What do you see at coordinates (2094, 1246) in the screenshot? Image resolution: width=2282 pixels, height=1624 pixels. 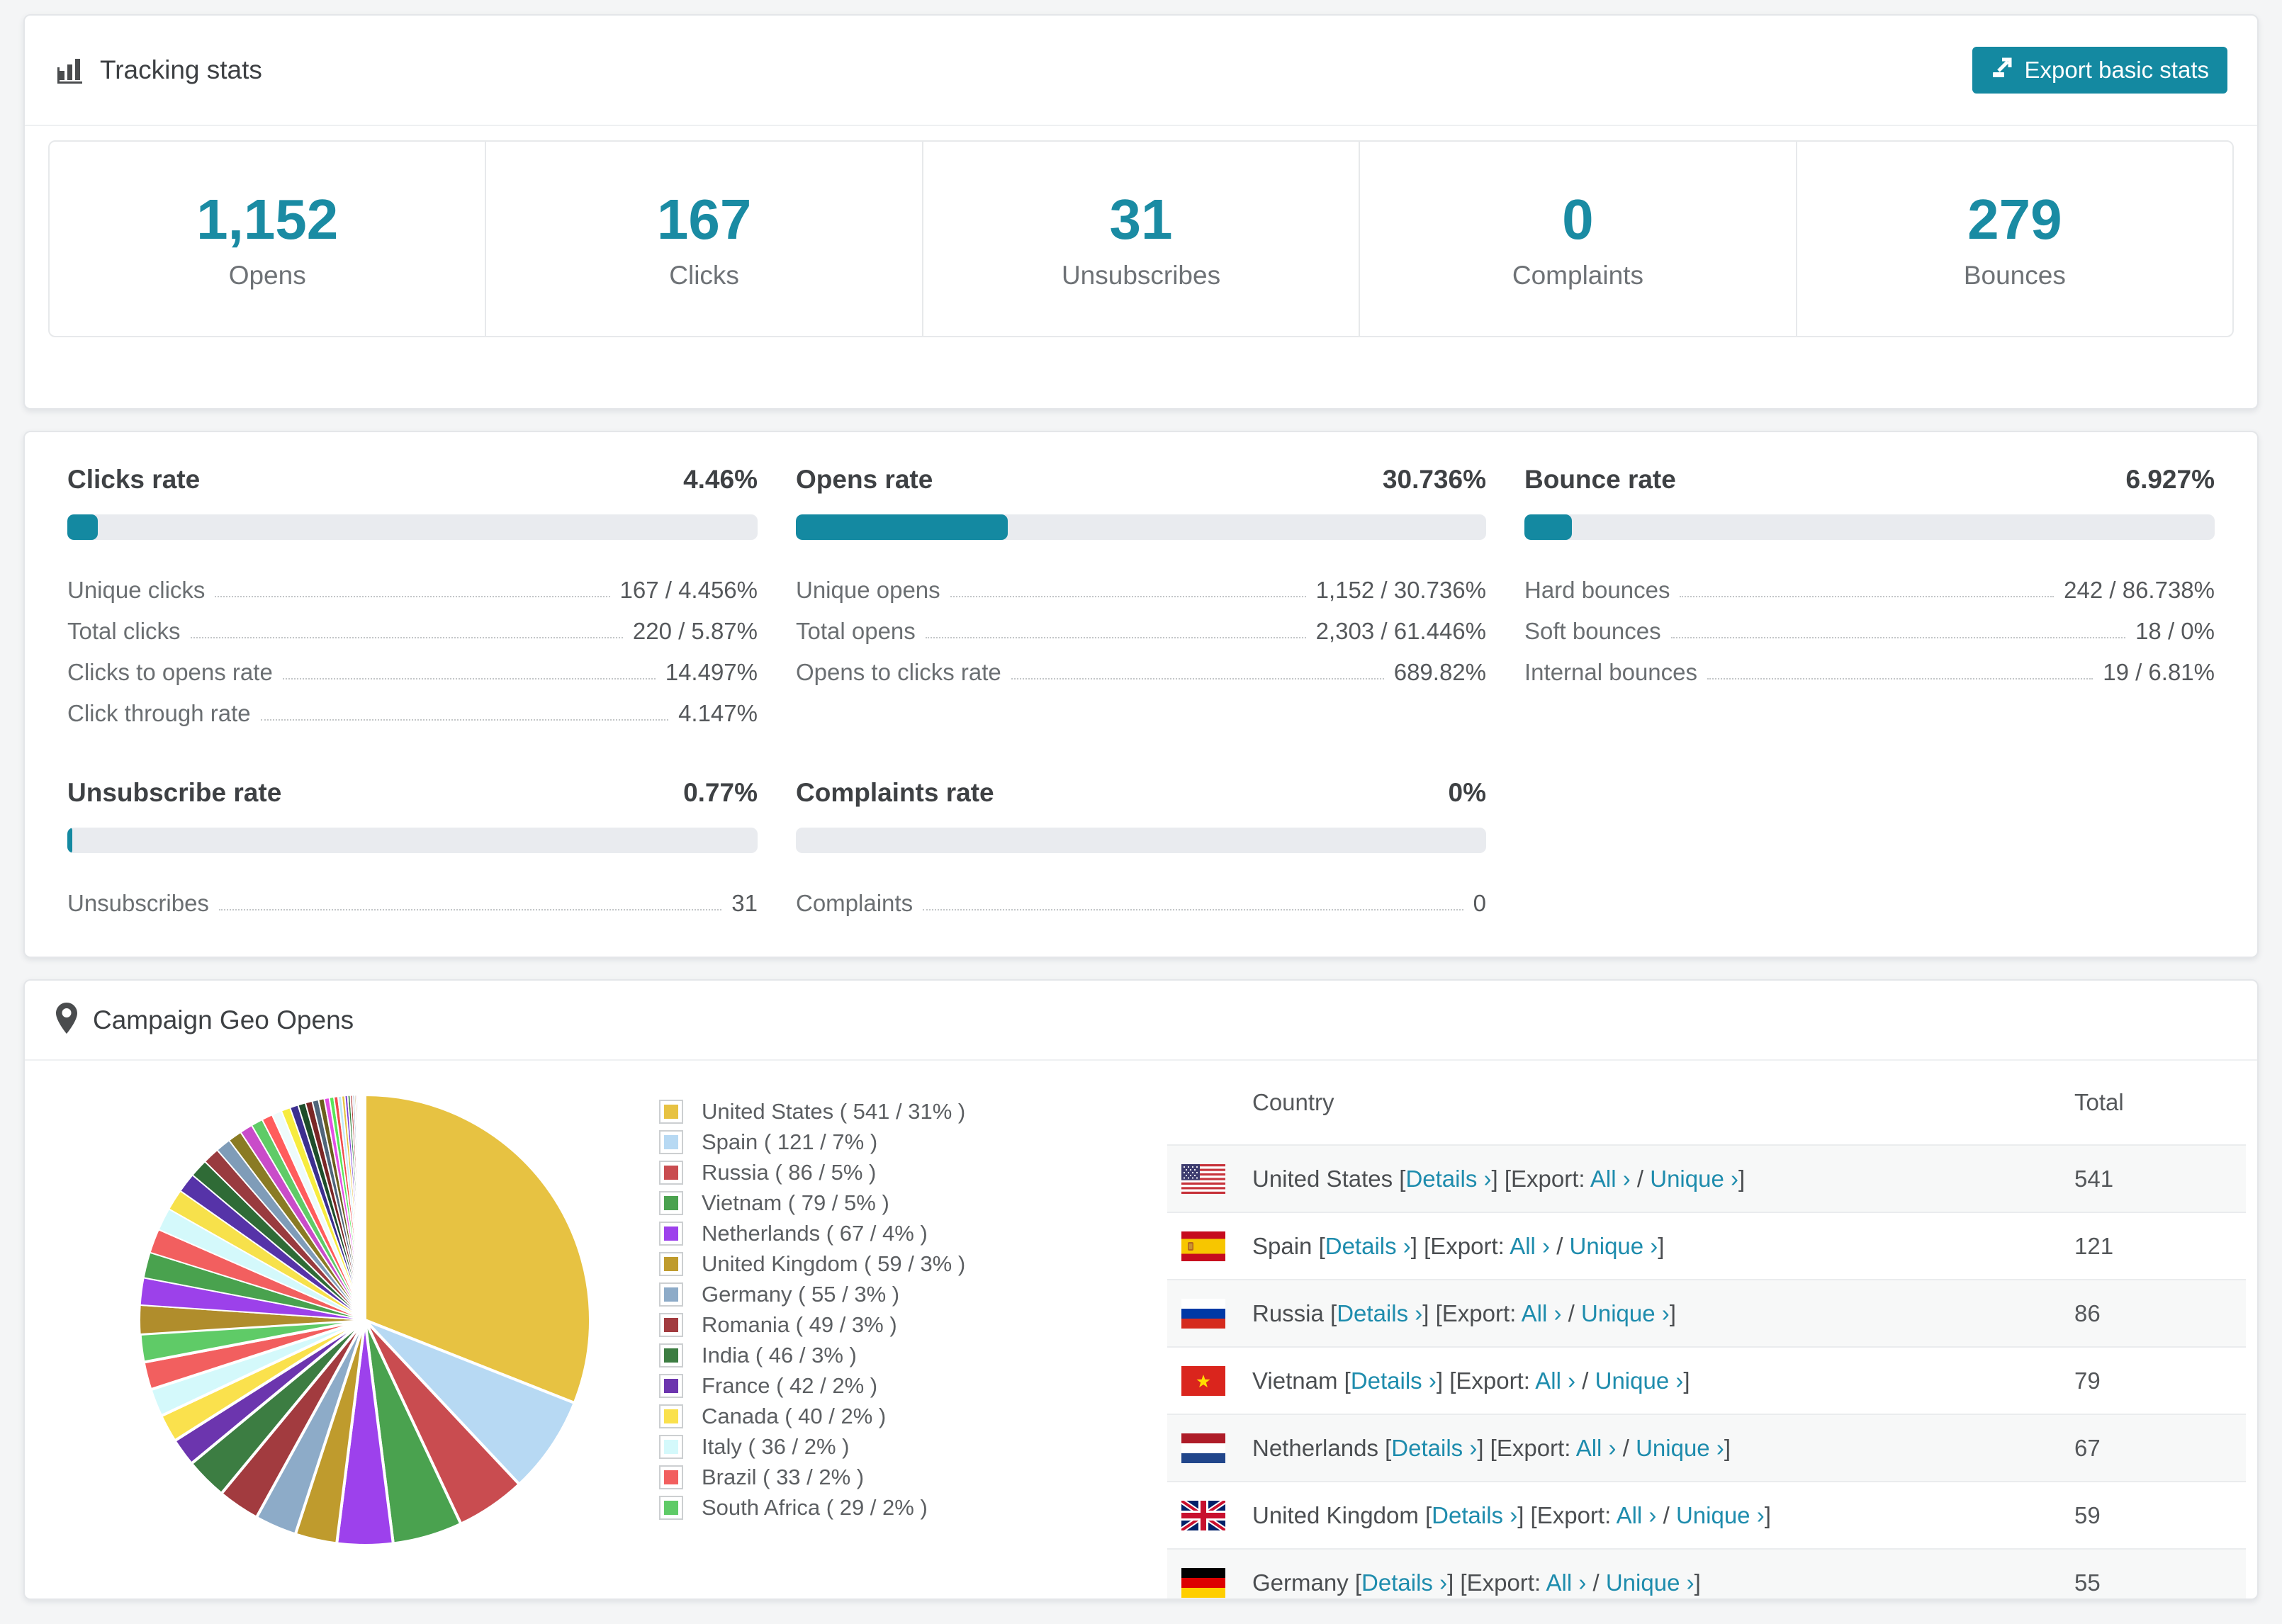 I see `total-cell: 121` at bounding box center [2094, 1246].